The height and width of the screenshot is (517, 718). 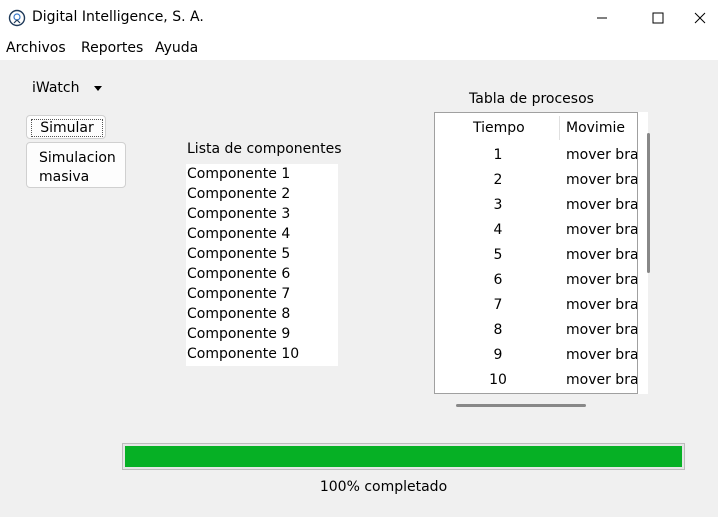 I want to click on list-item: Componente 4, so click(x=262, y=234).